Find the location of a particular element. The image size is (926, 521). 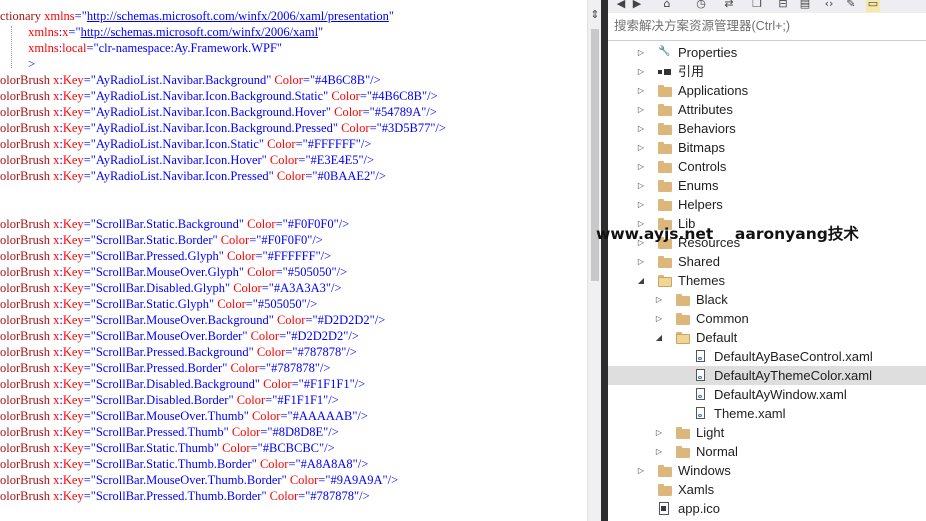

view-code-icon: ‹› is located at coordinates (829, 6).